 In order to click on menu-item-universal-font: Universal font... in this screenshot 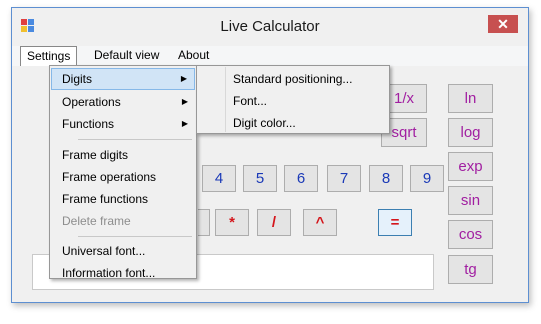, I will do `click(123, 251)`.